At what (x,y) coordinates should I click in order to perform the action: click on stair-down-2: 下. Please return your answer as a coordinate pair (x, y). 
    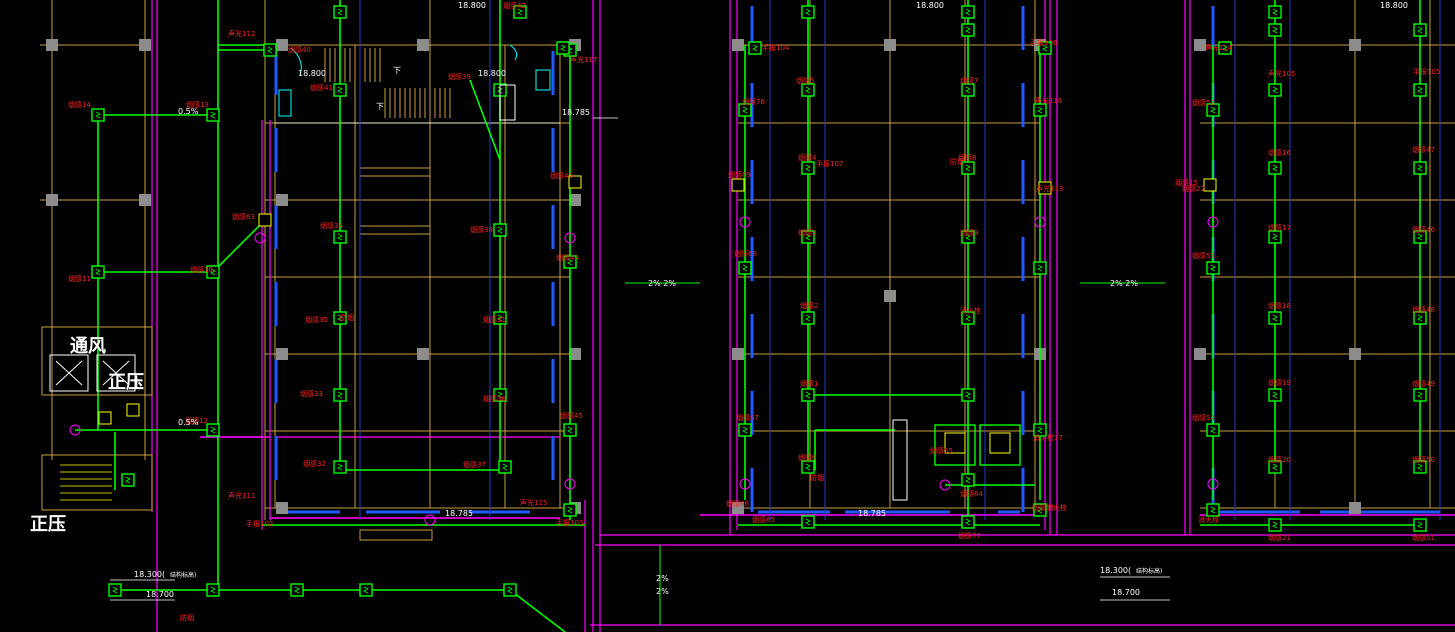
    Looking at the image, I should click on (380, 106).